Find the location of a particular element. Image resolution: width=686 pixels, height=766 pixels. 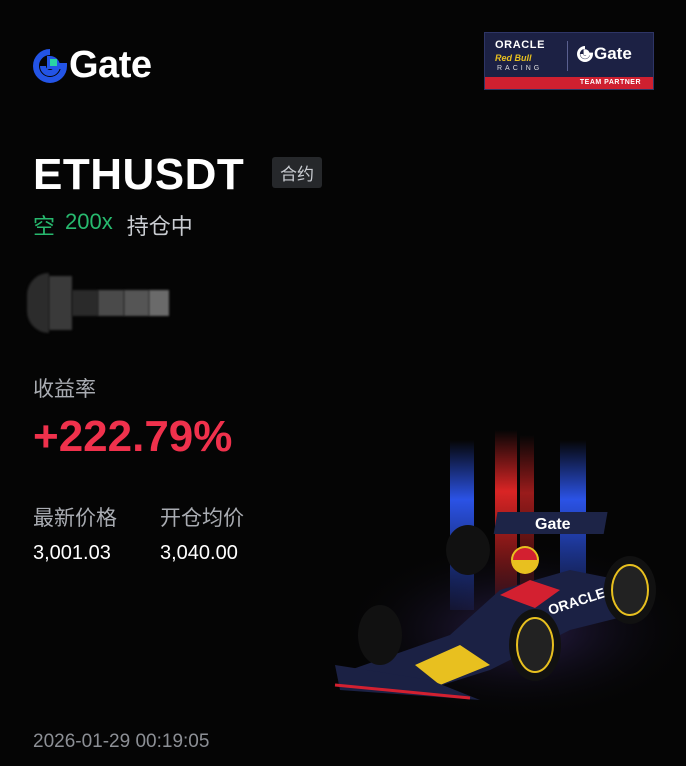

return-rate-value: +222.79% is located at coordinates (133, 436).